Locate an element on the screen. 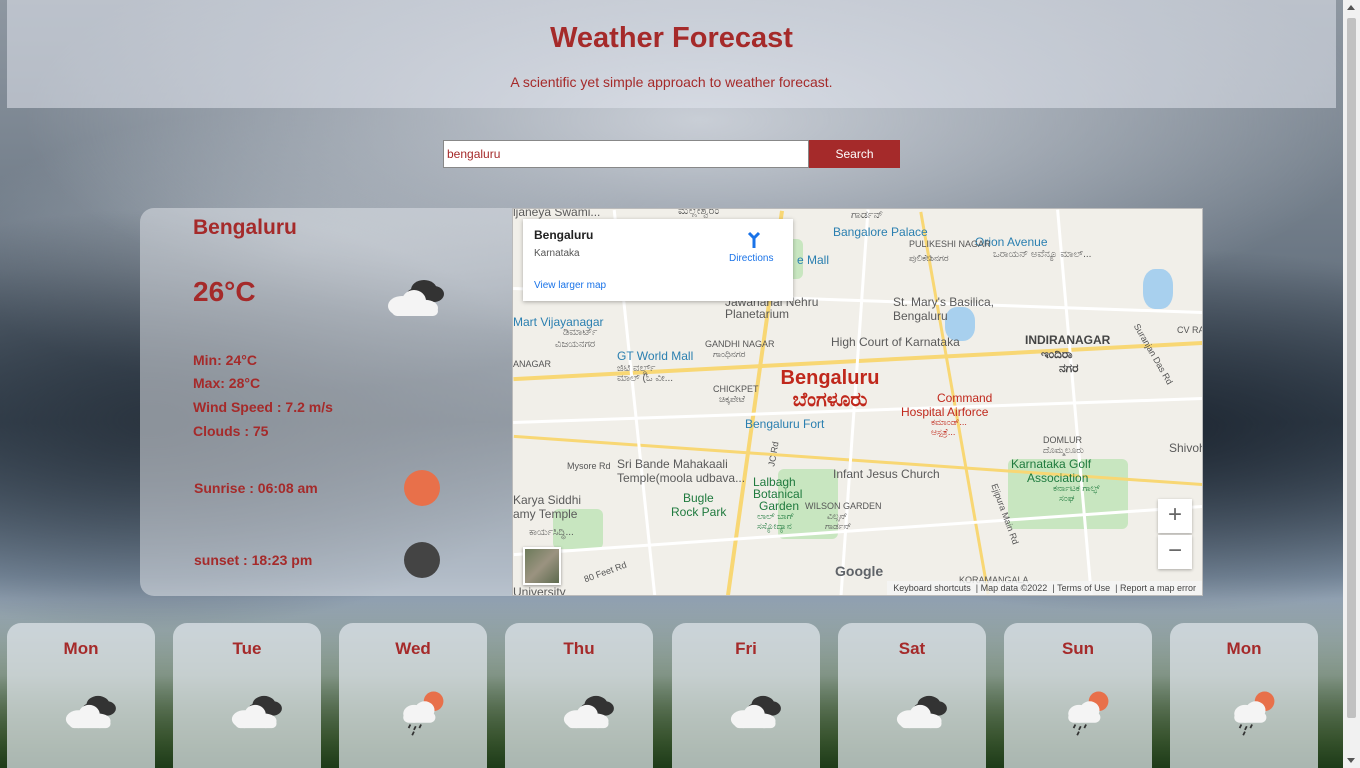 The width and height of the screenshot is (1360, 768). map-label: Bengaluru Fort is located at coordinates (785, 424).